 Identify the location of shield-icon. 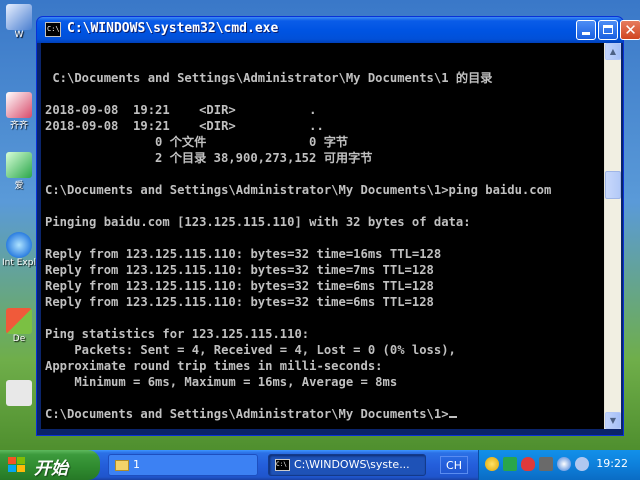
(492, 464).